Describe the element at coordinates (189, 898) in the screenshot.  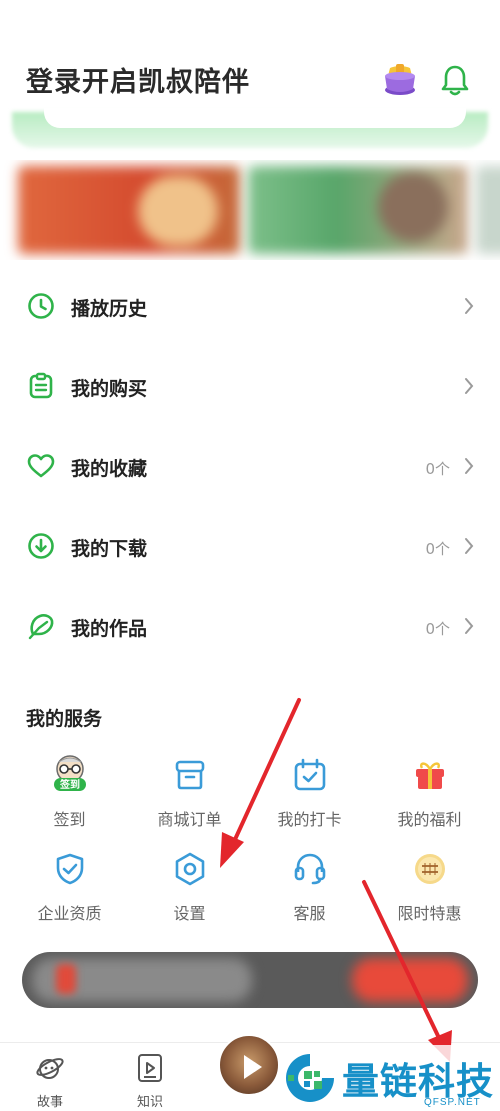
I see `service-settings: 设置` at that location.